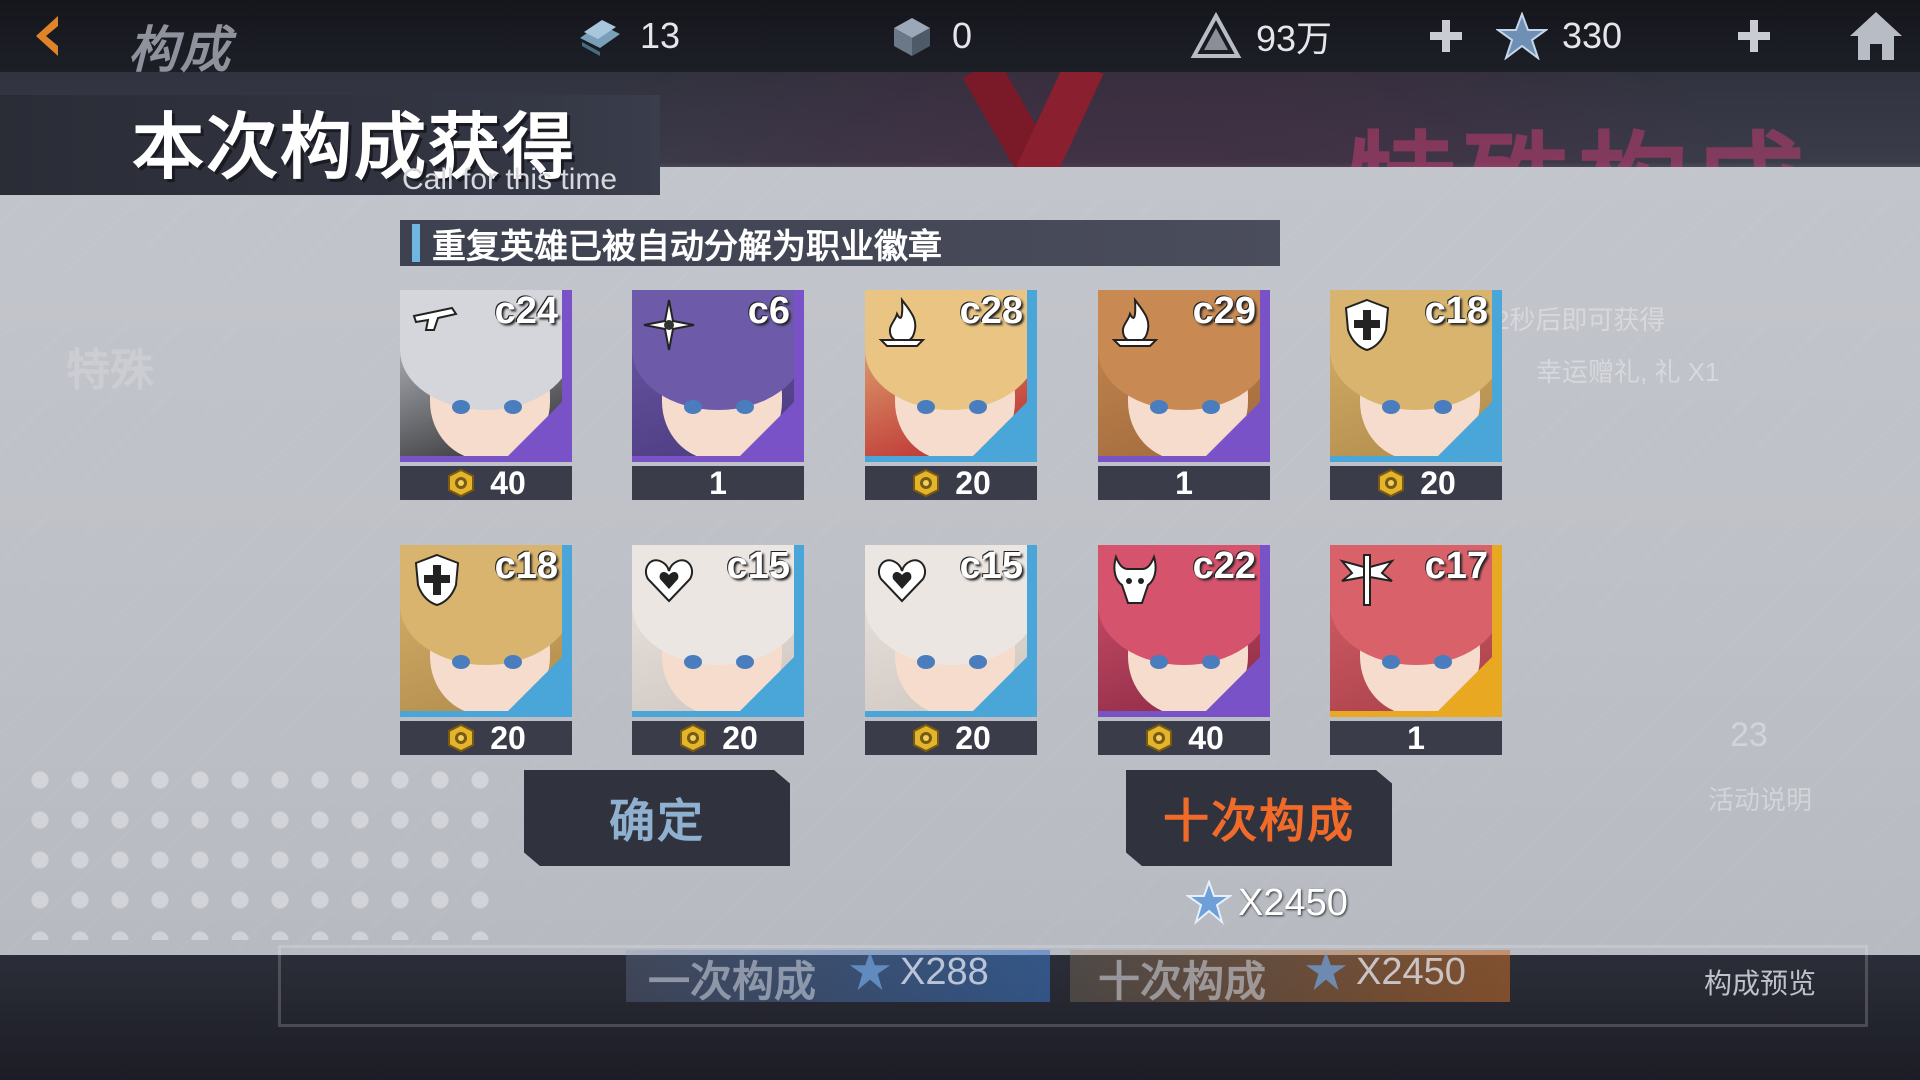  I want to click on resource-value: 93万, so click(1294, 38).